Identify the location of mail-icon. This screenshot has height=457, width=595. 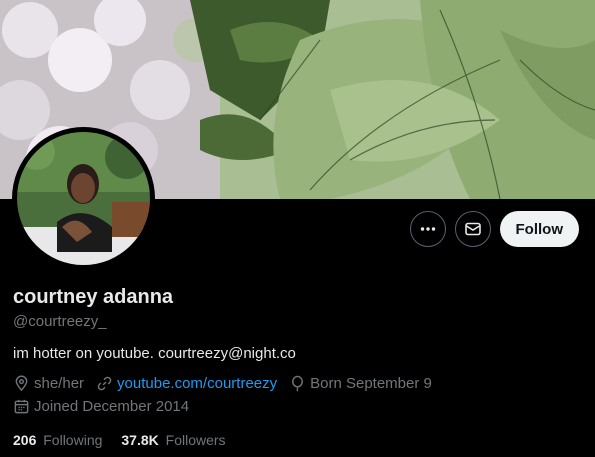
(472, 229).